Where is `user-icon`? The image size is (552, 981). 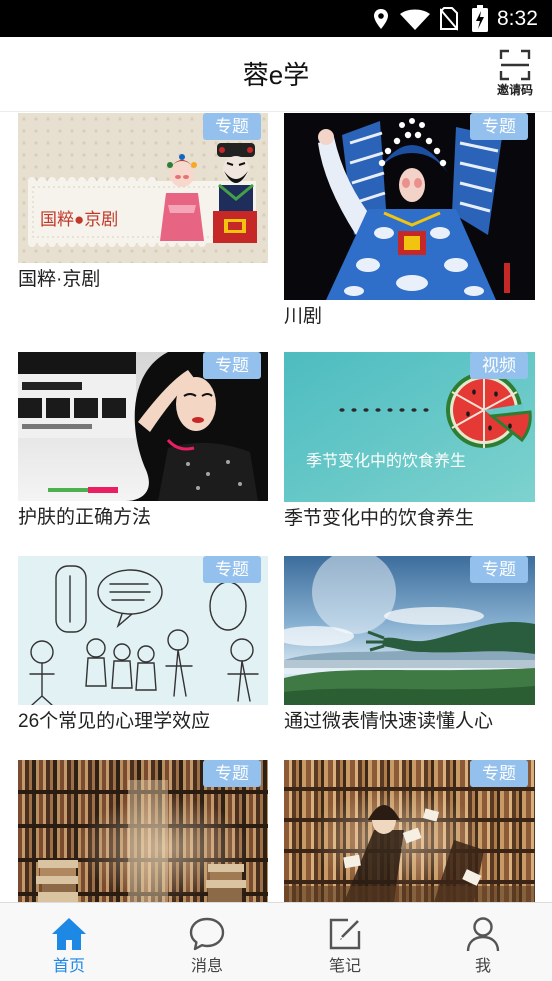 user-icon is located at coordinates (483, 934).